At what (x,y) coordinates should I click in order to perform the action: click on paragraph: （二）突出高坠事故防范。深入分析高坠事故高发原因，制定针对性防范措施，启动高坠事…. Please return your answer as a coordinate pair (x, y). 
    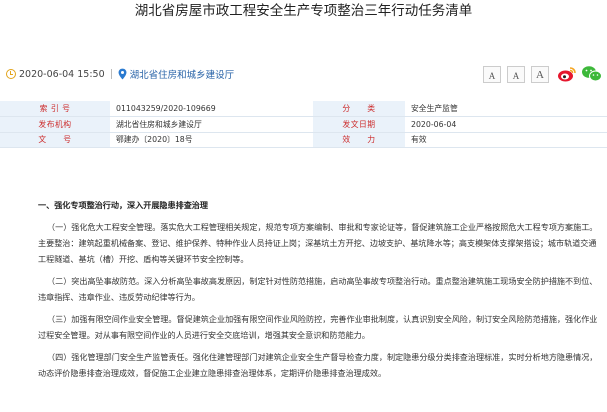
    Looking at the image, I should click on (318, 289).